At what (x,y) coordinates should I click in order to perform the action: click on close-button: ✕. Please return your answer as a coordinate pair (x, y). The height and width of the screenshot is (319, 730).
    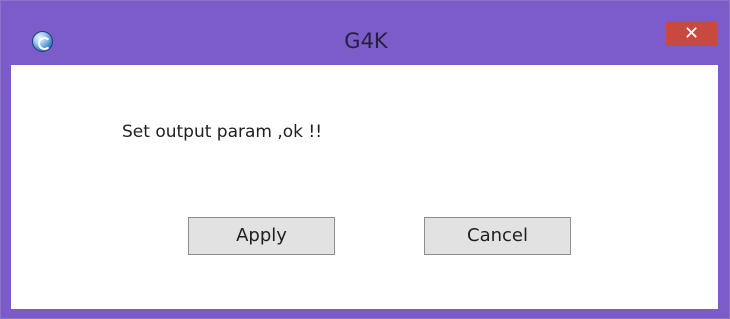
    Looking at the image, I should click on (691, 33).